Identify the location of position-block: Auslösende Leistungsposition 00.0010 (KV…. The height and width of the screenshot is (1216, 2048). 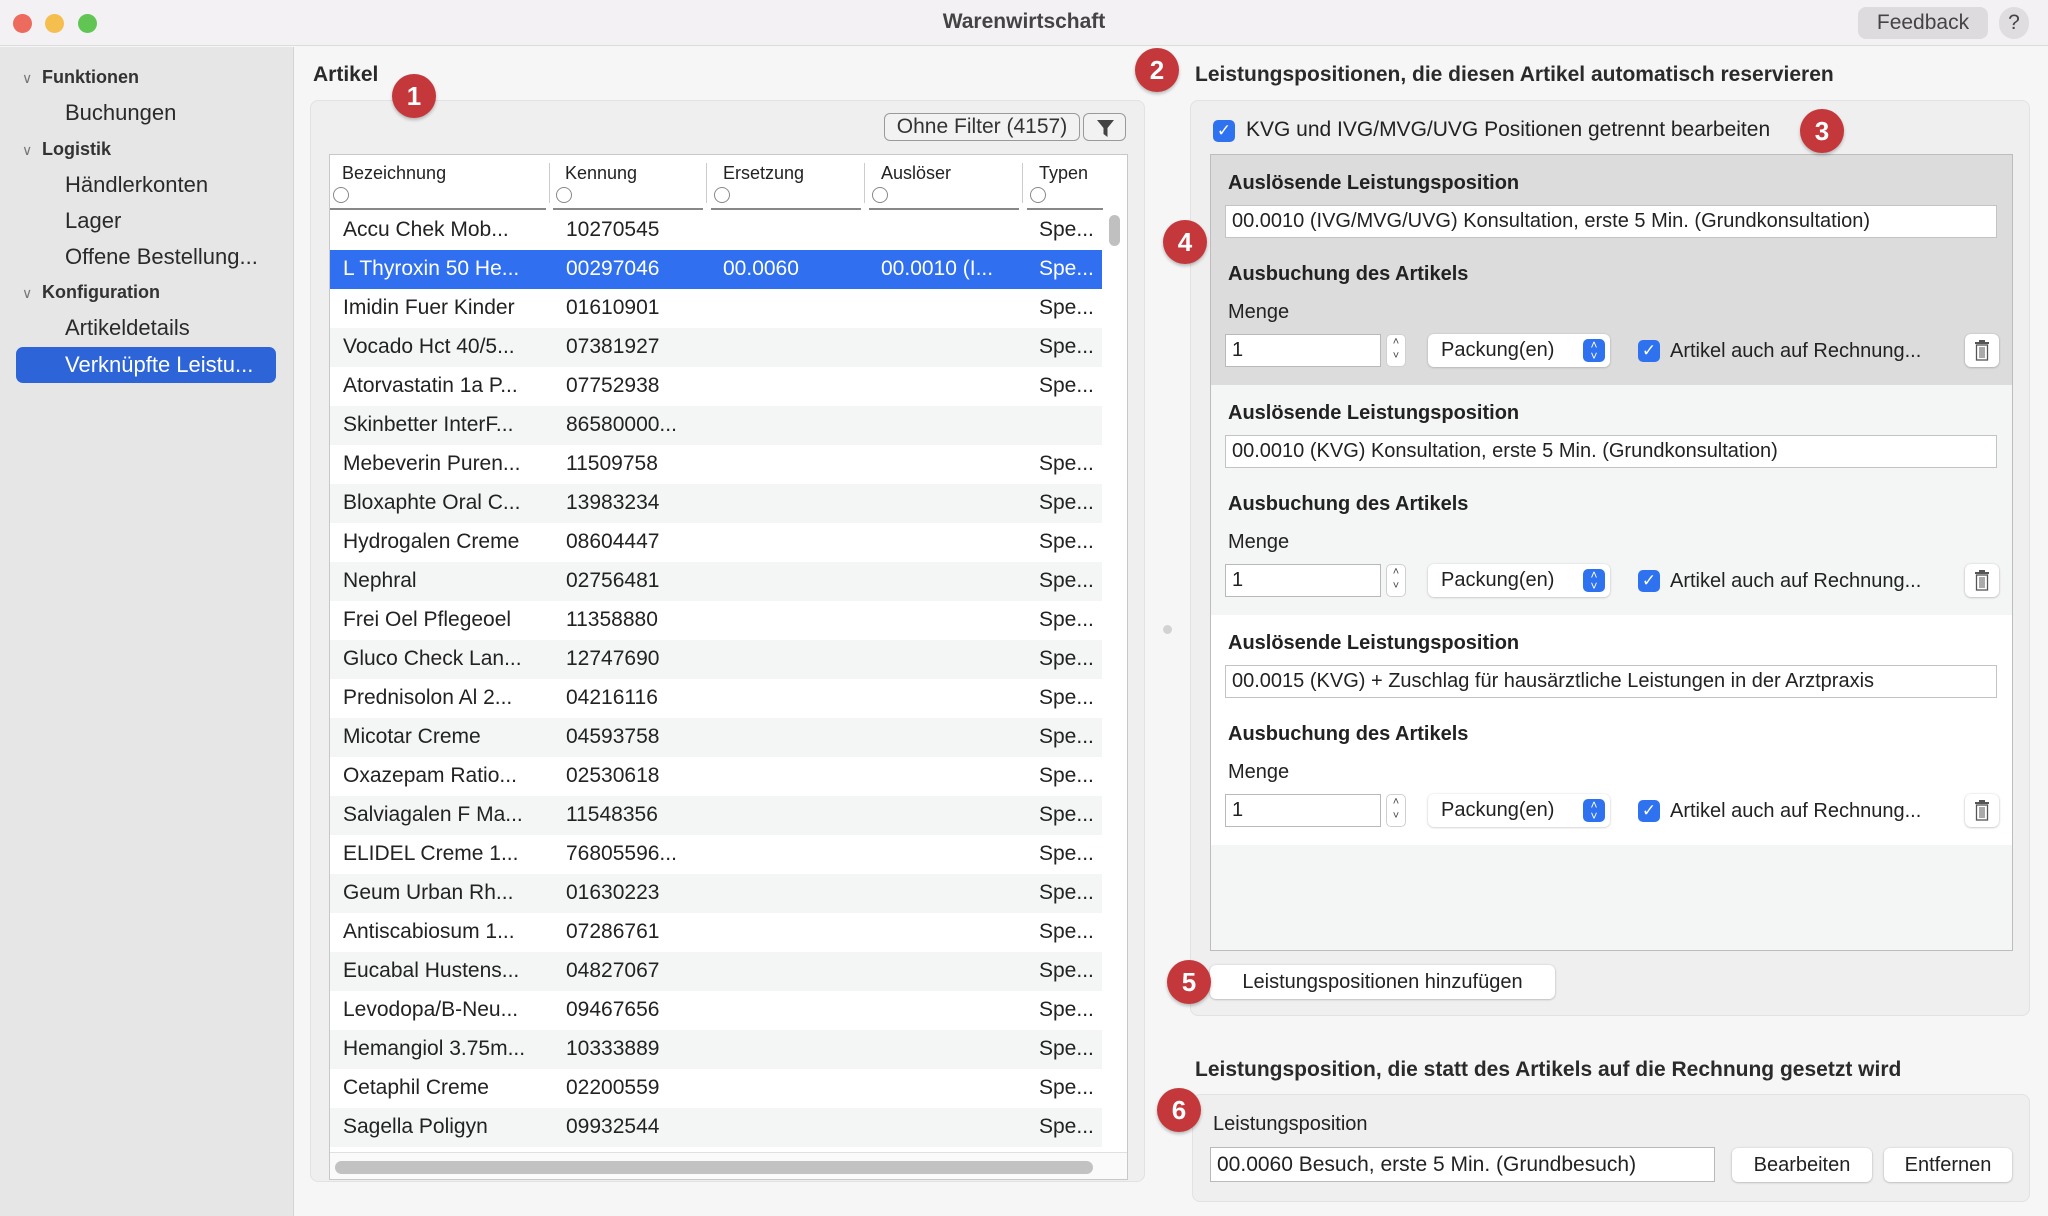
(1611, 500).